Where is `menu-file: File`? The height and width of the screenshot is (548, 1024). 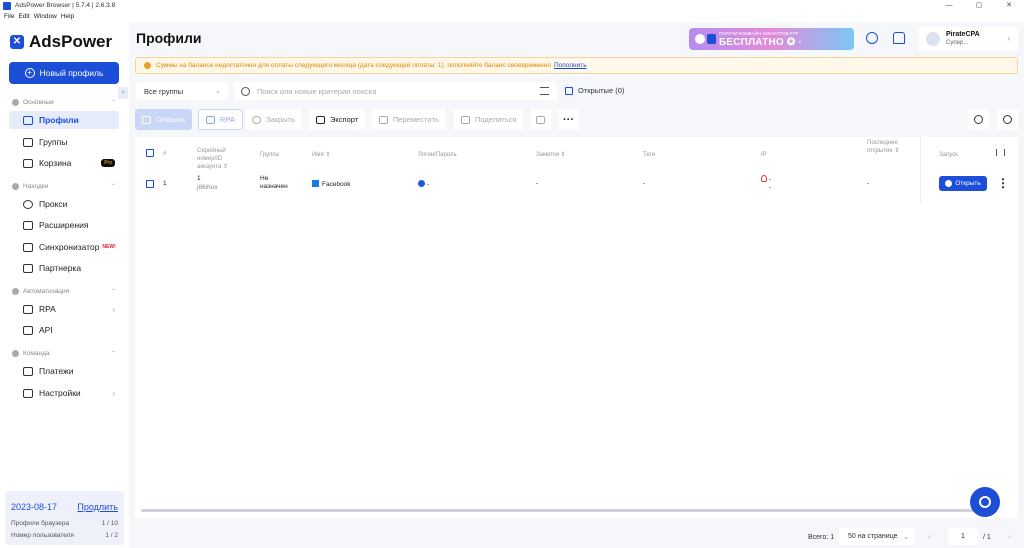
menu-file: File is located at coordinates (9, 16).